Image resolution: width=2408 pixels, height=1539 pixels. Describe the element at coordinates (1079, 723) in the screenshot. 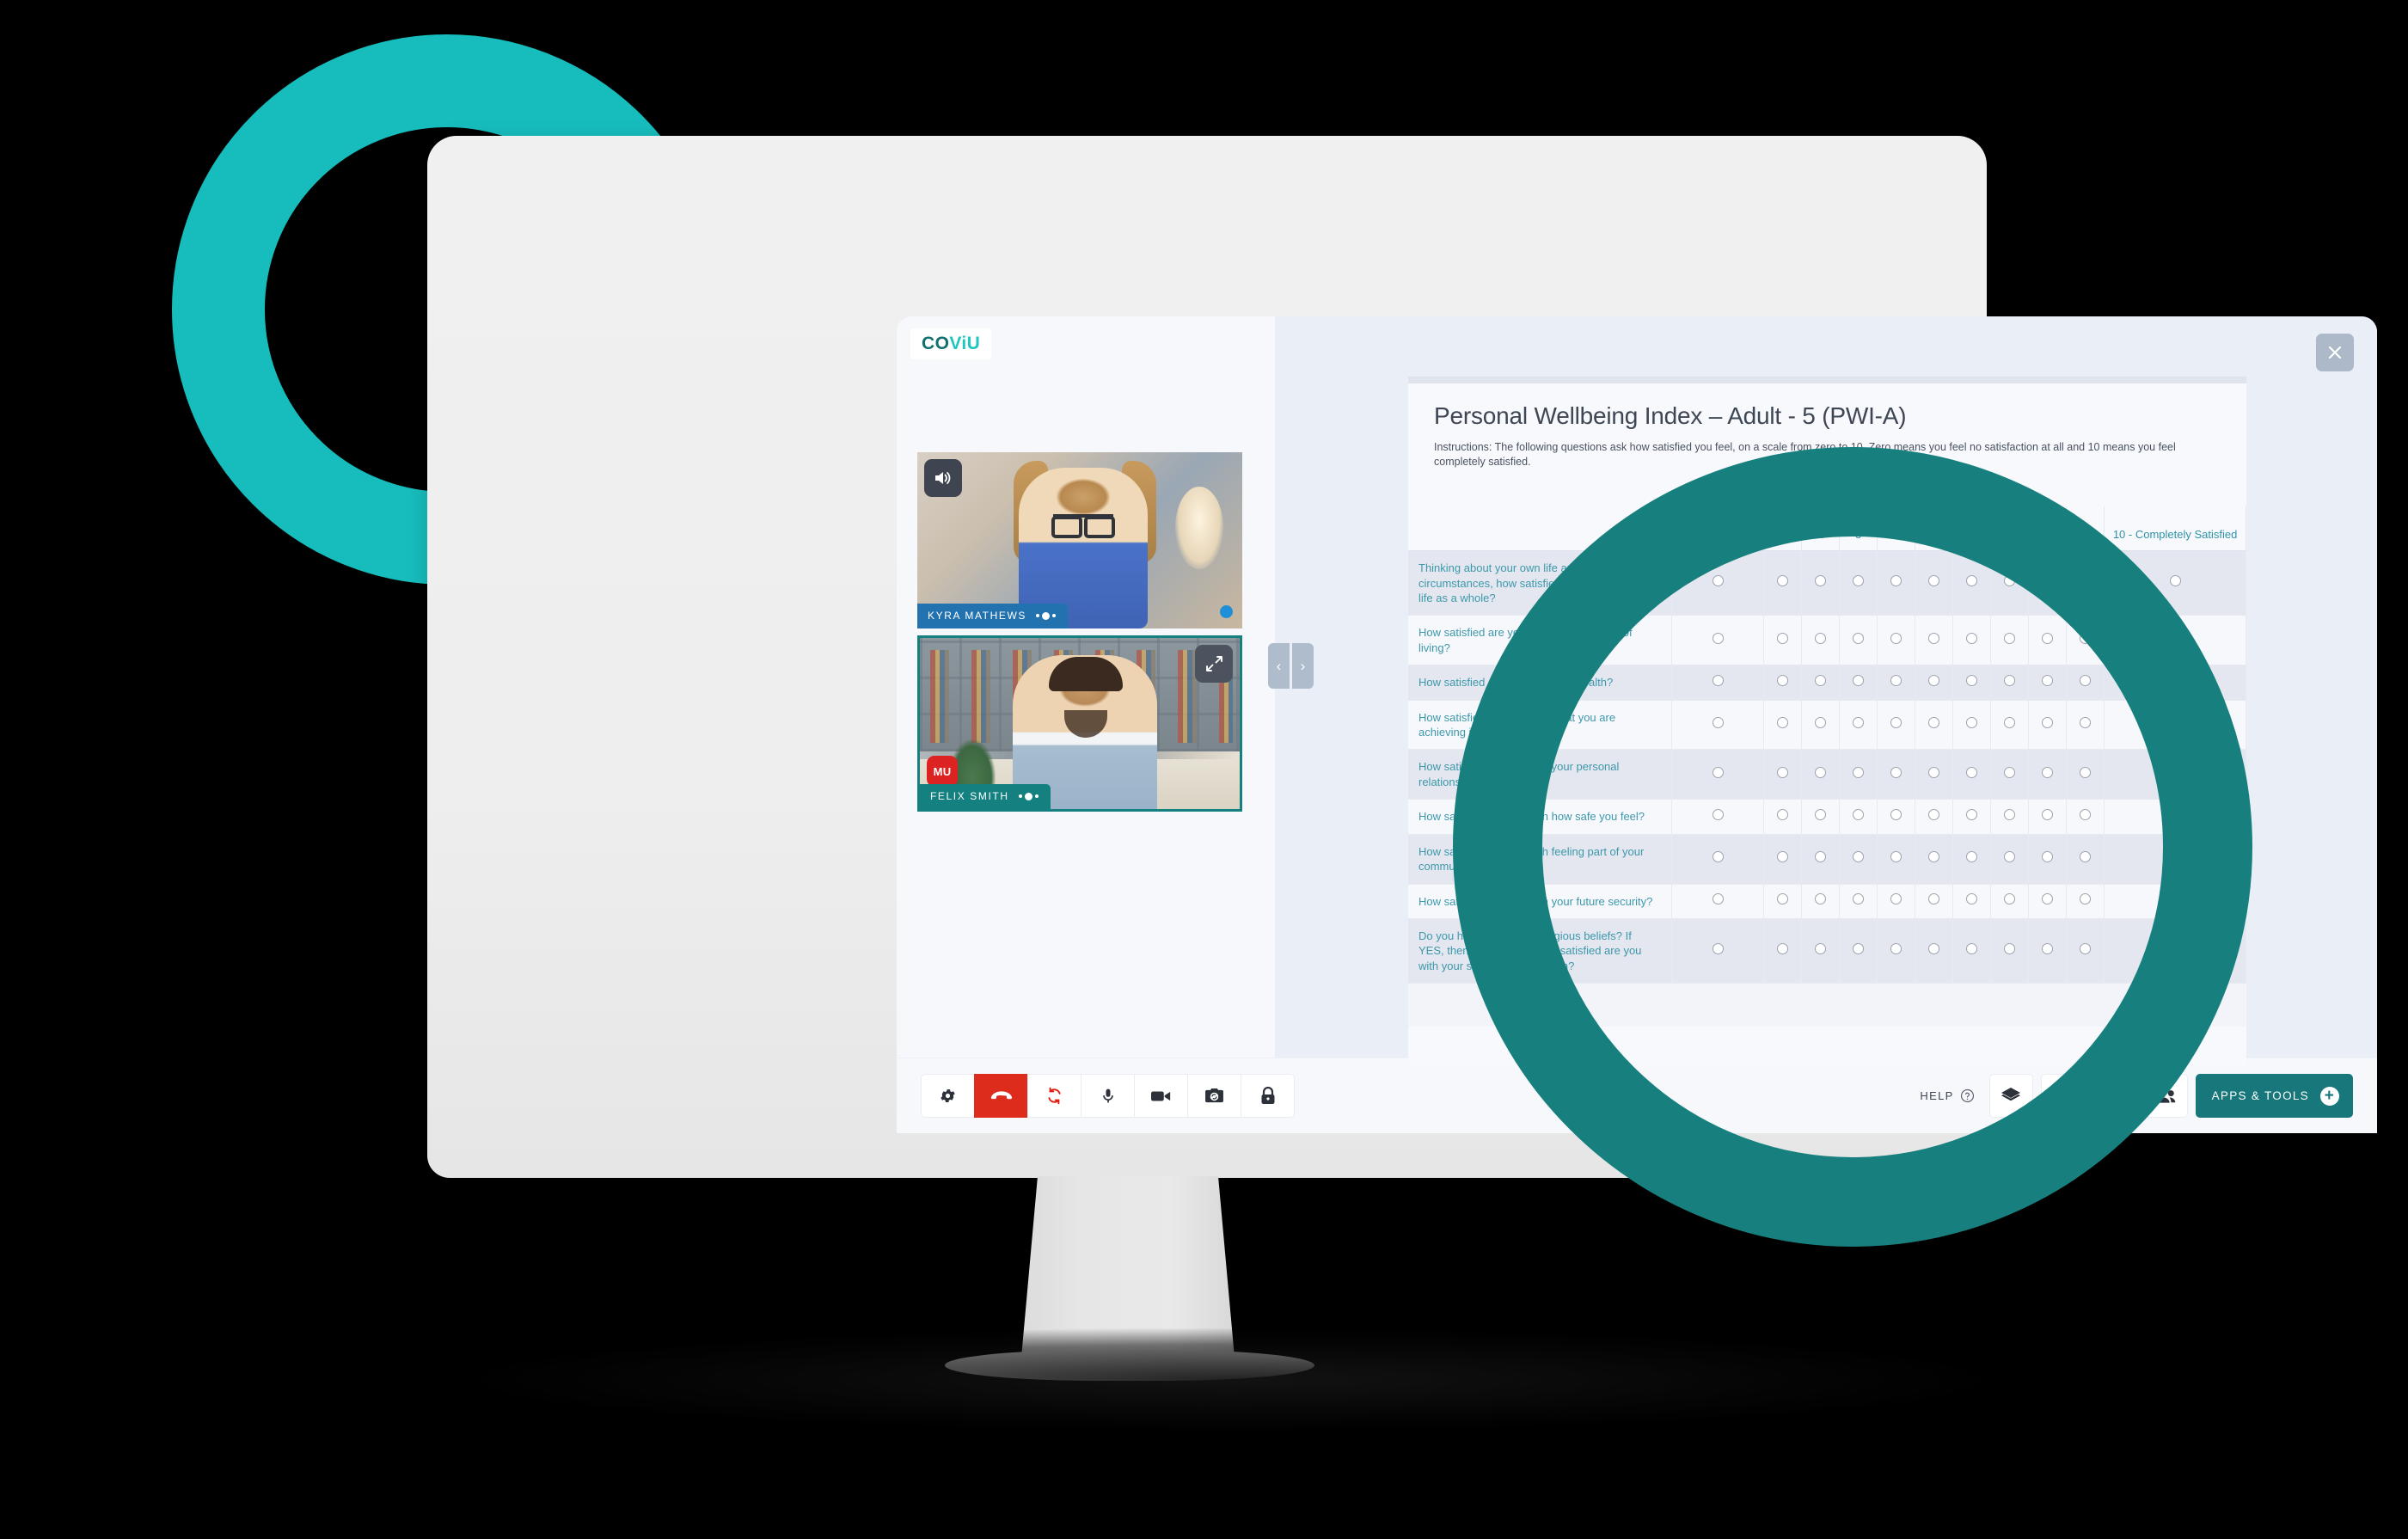

I see `video-tile-felix: MU FELIX SMITH` at that location.